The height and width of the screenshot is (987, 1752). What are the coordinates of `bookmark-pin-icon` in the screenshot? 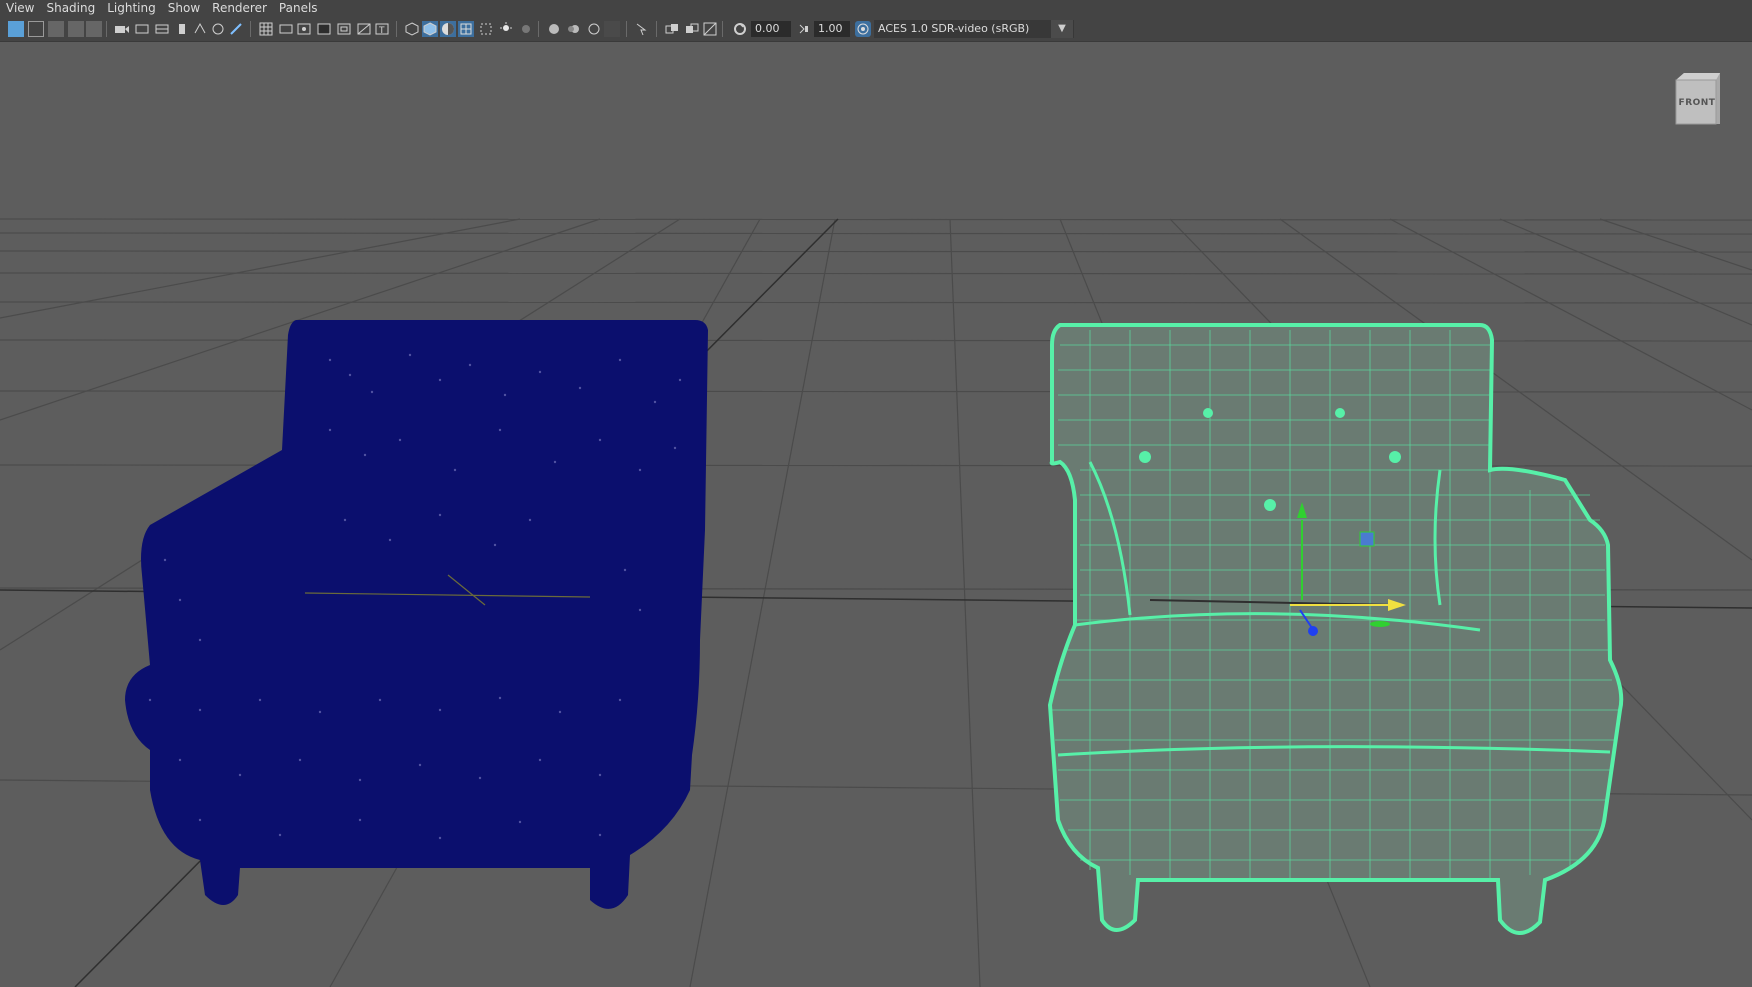 It's located at (182, 29).